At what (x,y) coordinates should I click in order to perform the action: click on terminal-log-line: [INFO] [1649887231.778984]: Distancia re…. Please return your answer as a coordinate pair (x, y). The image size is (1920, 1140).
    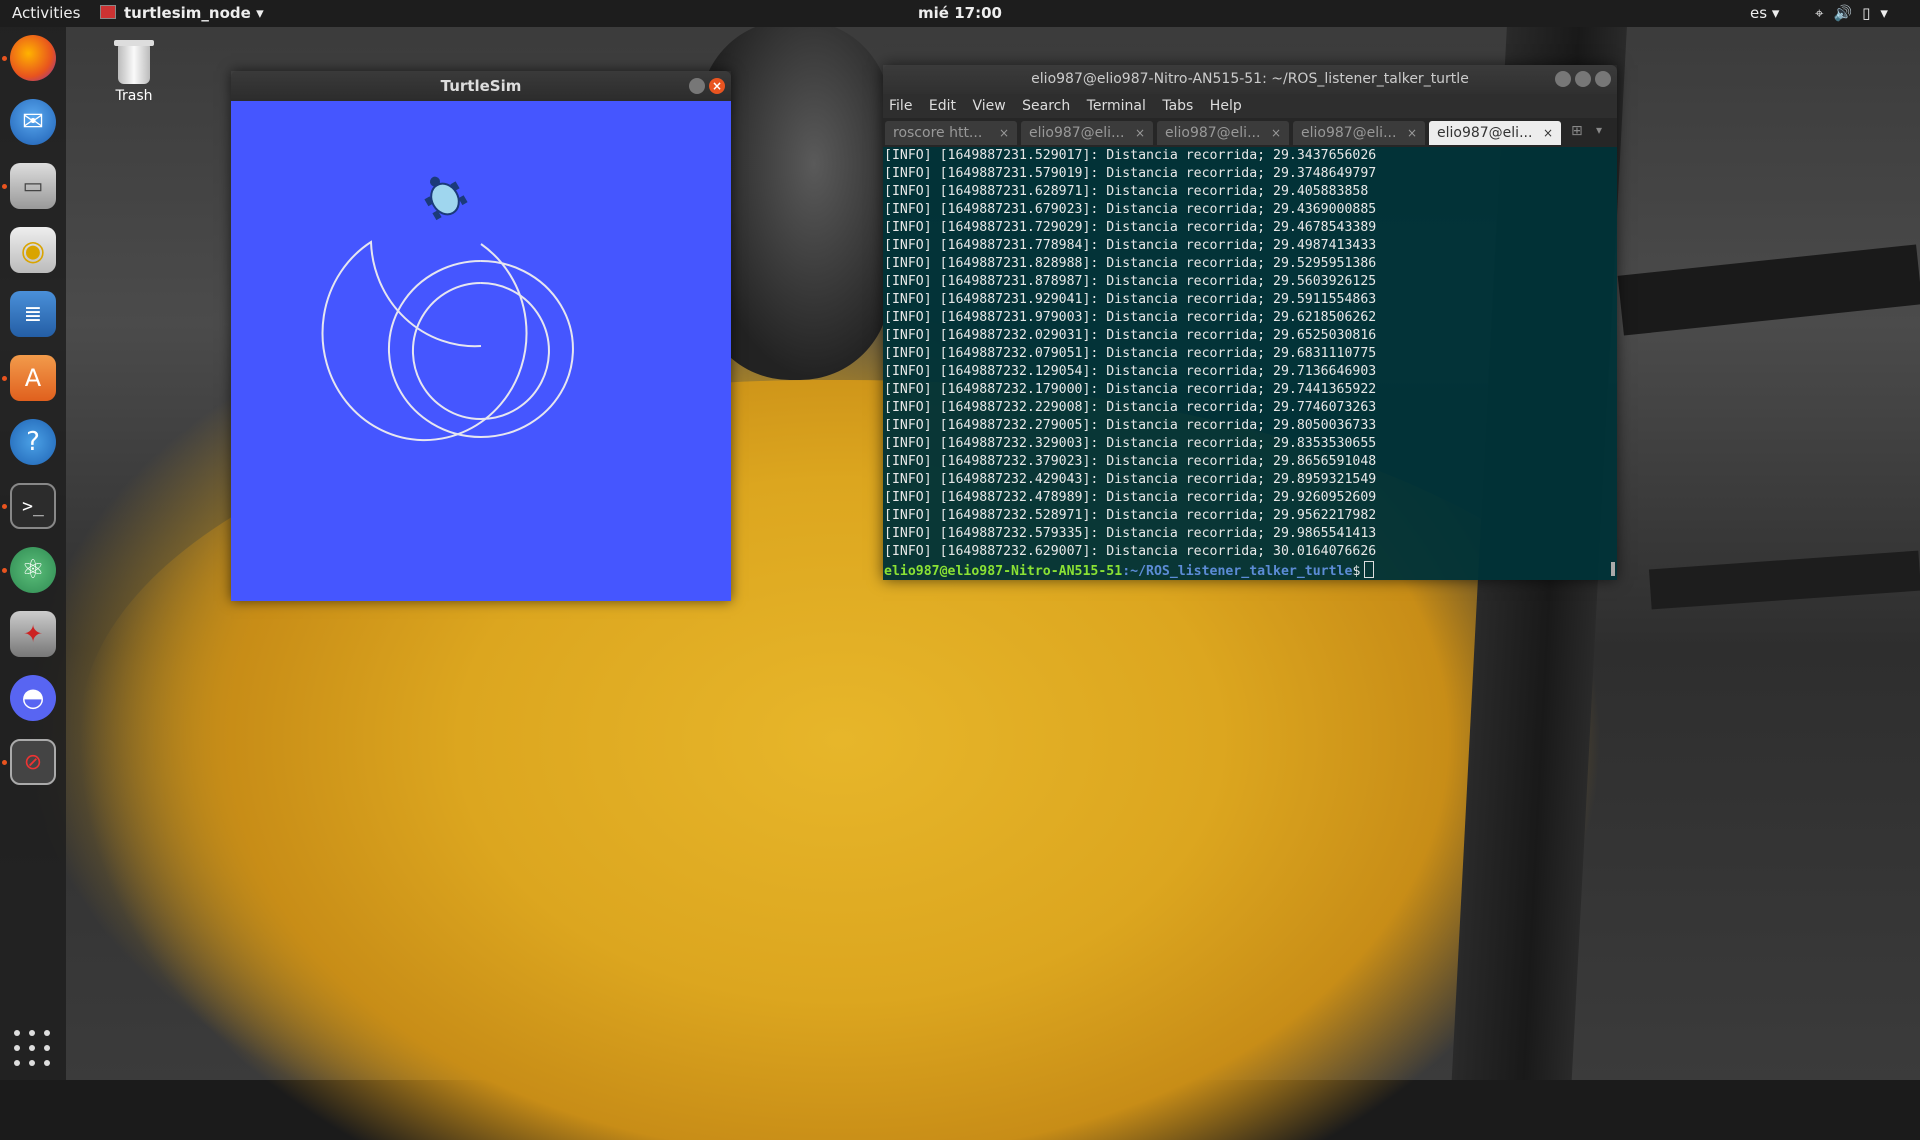
    Looking at the image, I should click on (1130, 245).